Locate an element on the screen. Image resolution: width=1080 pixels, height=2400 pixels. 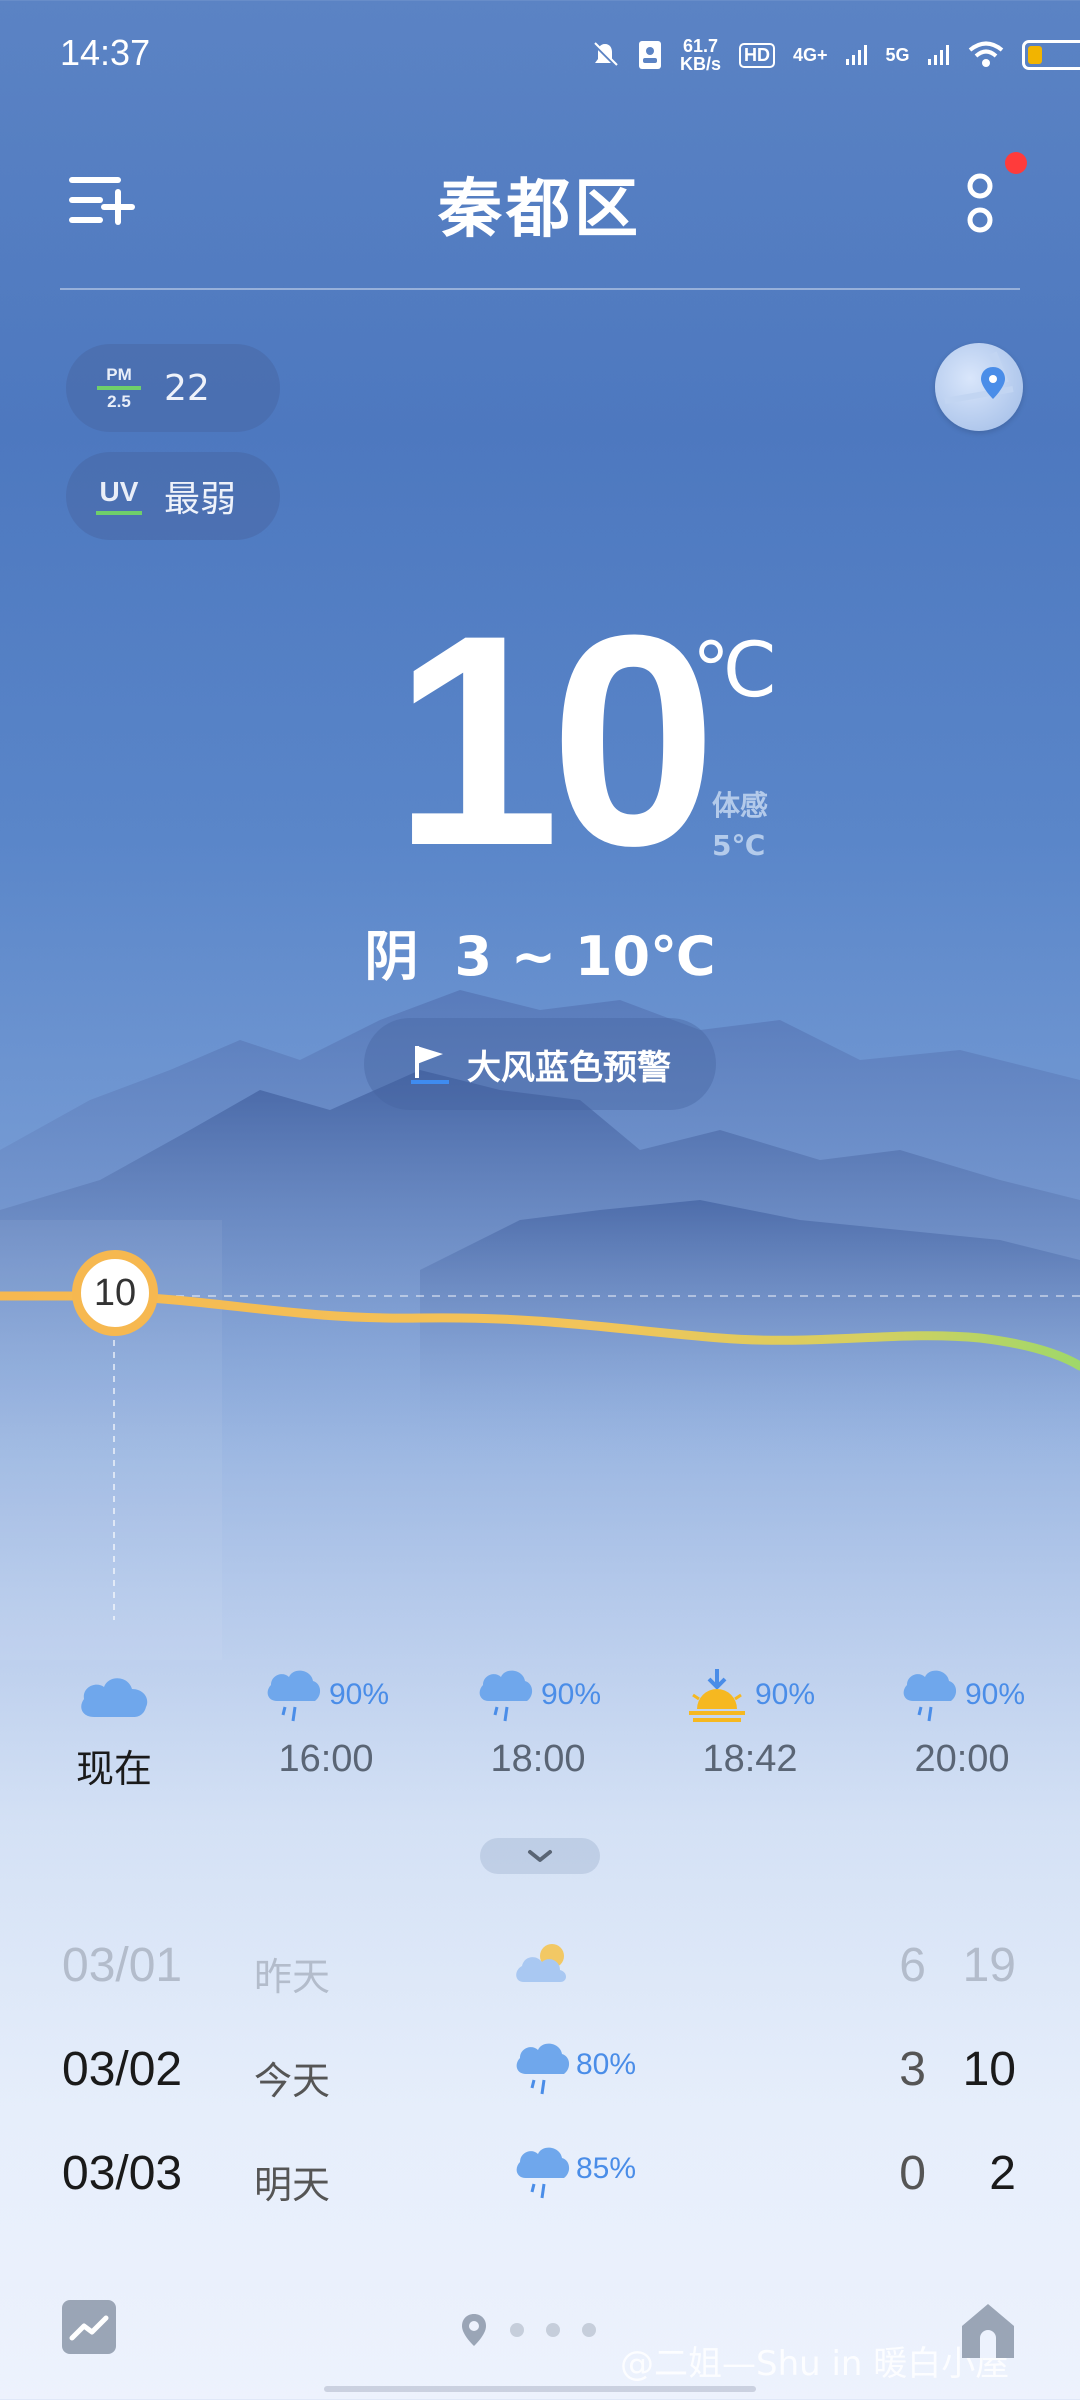
uv-label: UV is located at coordinates (119, 491).